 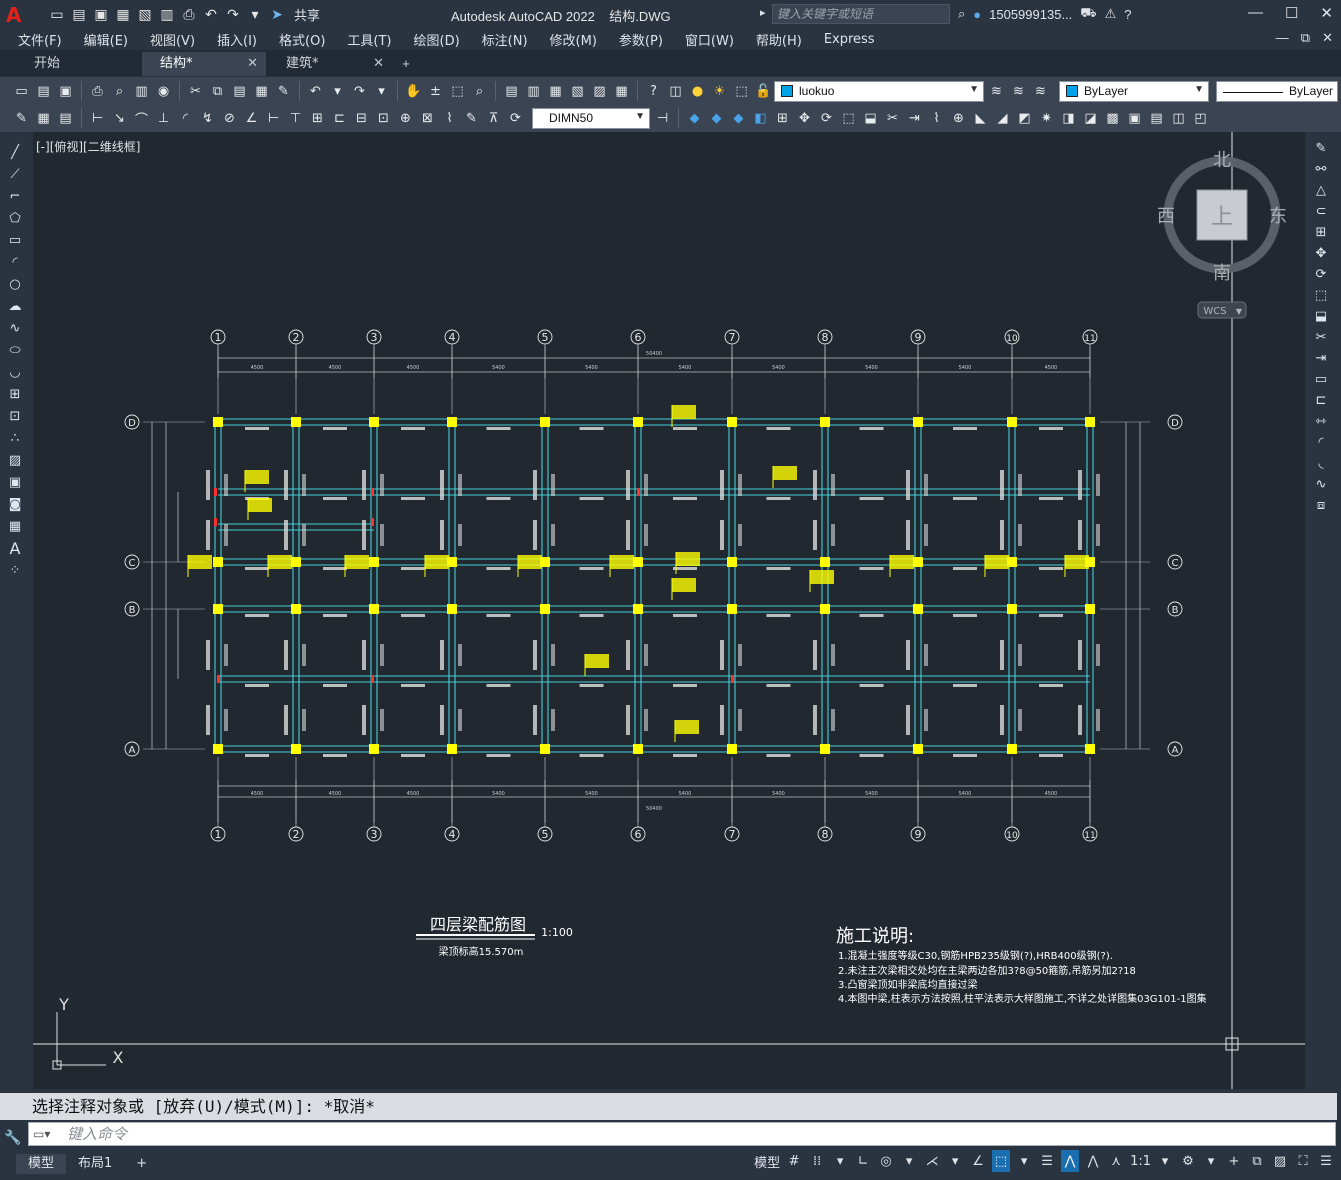 I want to click on new-icon: ▭, so click(x=21, y=91).